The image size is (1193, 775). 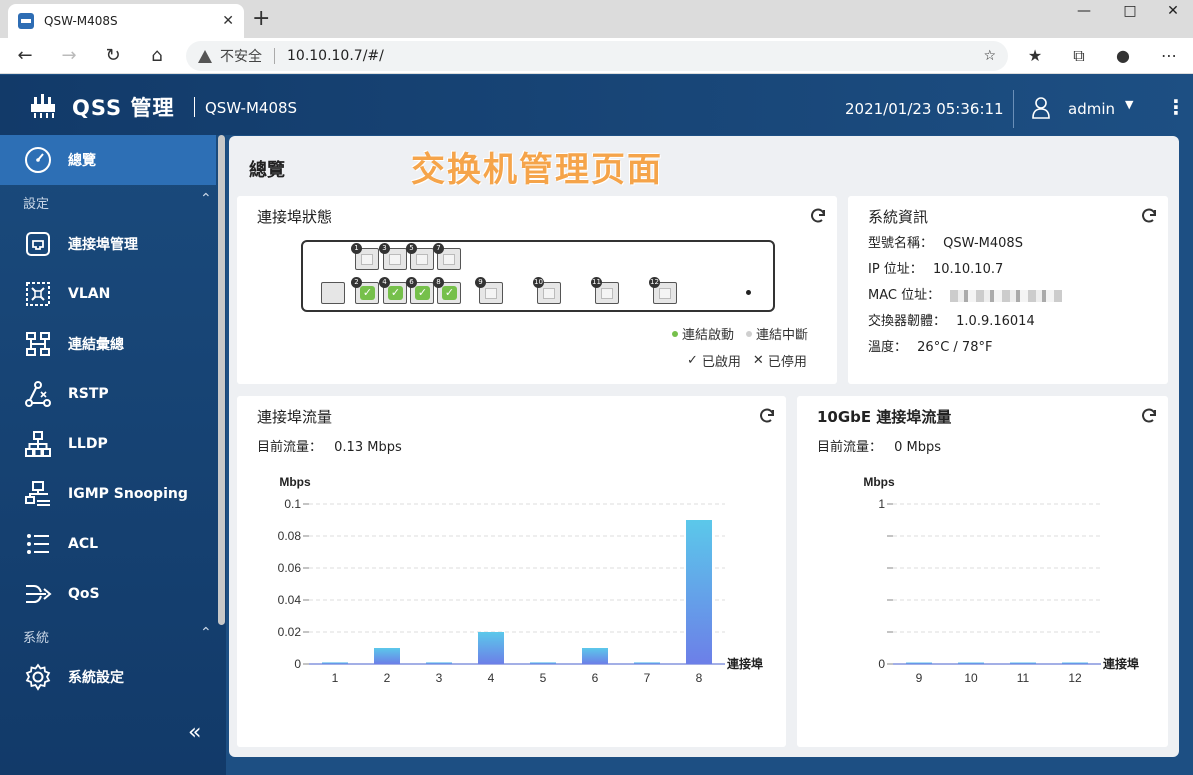 I want to click on sidebar-item-port-management: 連接埠管理, so click(x=108, y=244).